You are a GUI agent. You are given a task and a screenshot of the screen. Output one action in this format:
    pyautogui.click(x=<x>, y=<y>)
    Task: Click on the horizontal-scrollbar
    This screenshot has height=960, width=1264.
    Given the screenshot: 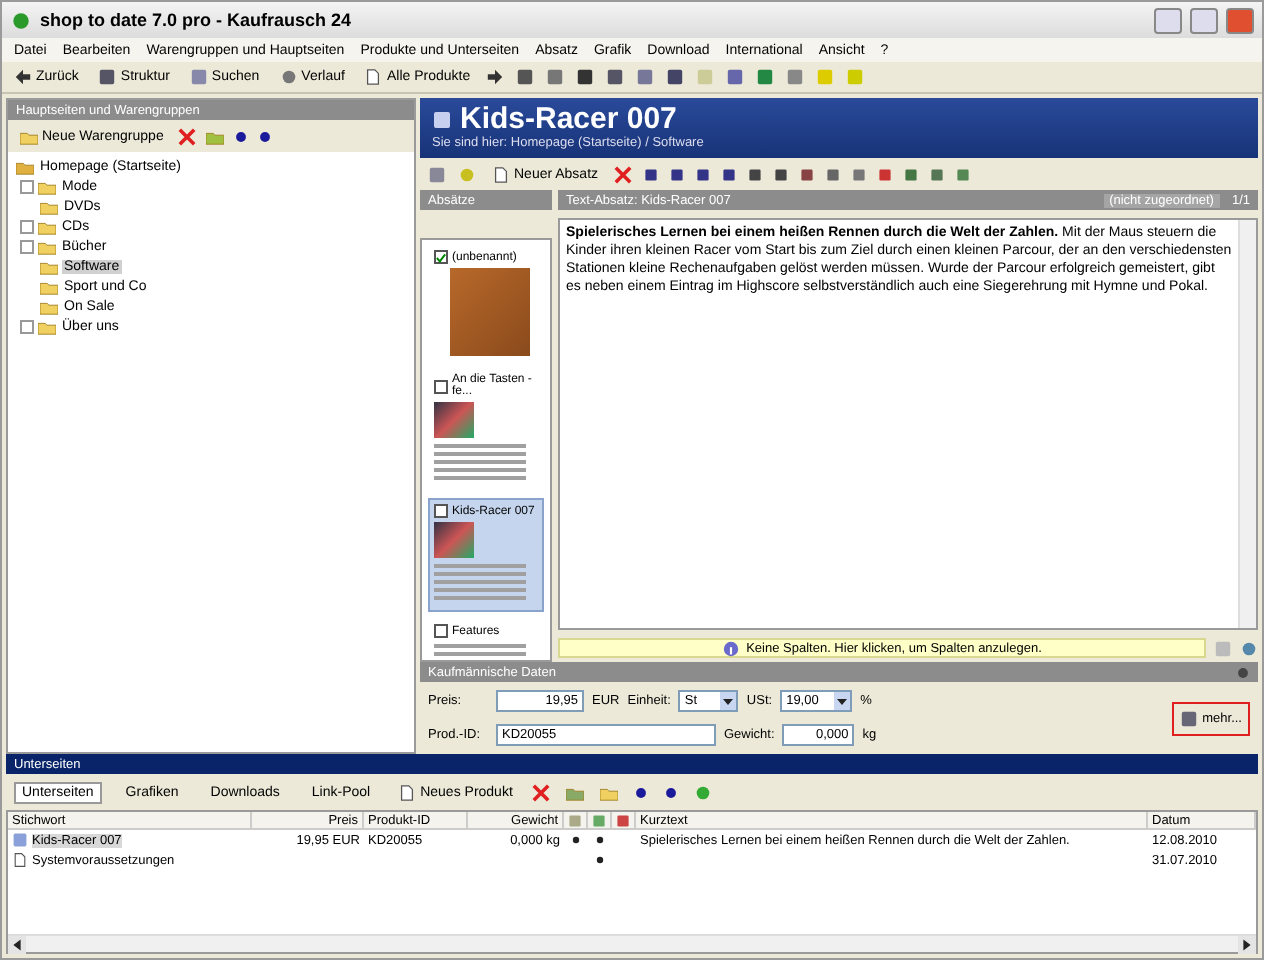 What is the action you would take?
    pyautogui.click(x=632, y=943)
    